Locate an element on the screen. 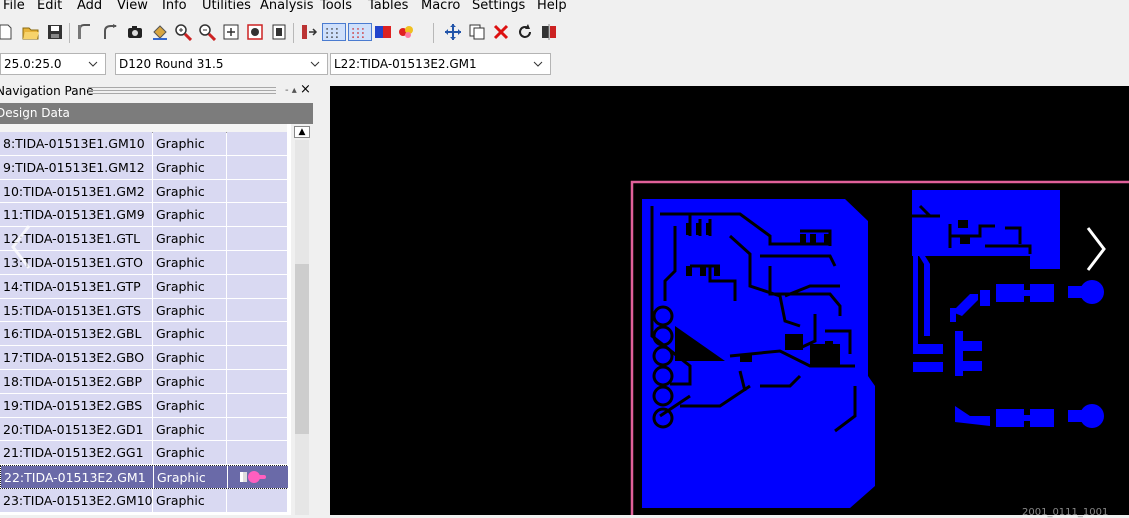  dot-grid-icon is located at coordinates (360, 32).